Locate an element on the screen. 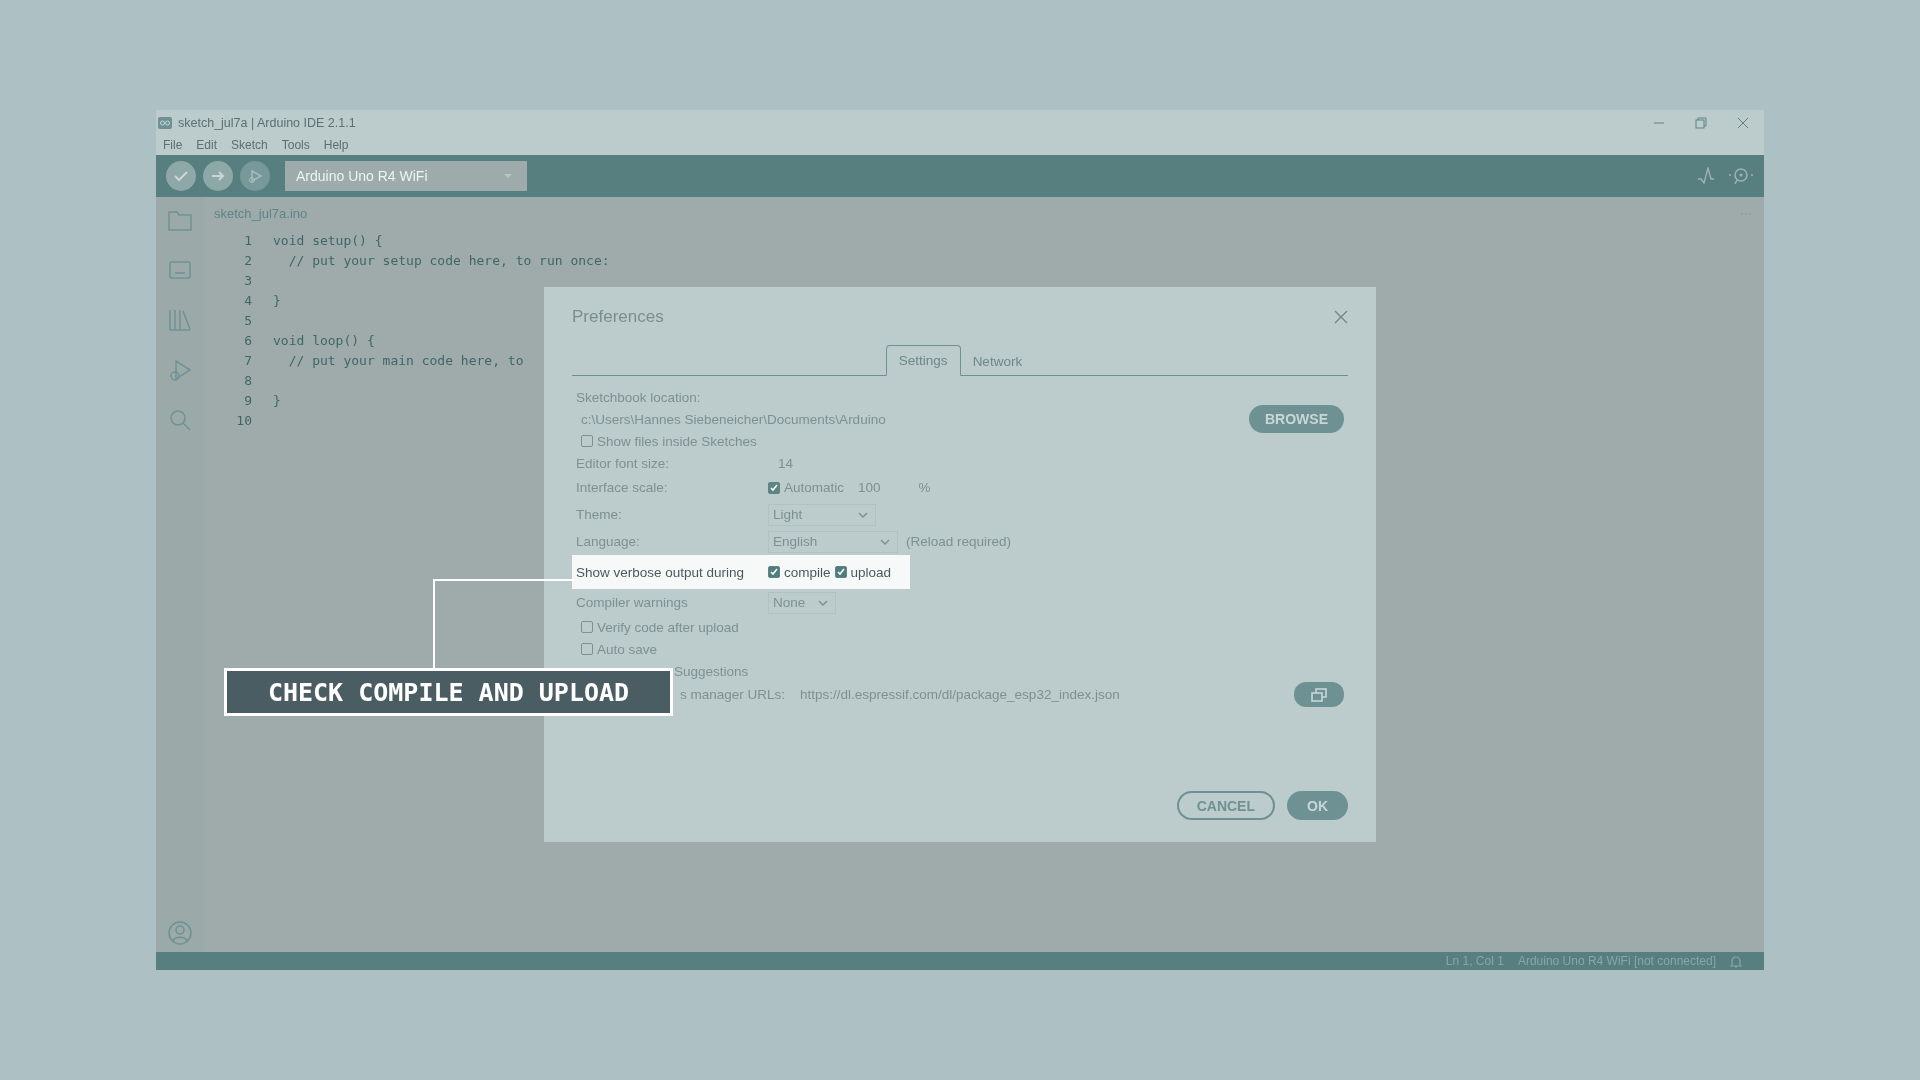 The width and height of the screenshot is (1920, 1080). verify-button is located at coordinates (181, 176).